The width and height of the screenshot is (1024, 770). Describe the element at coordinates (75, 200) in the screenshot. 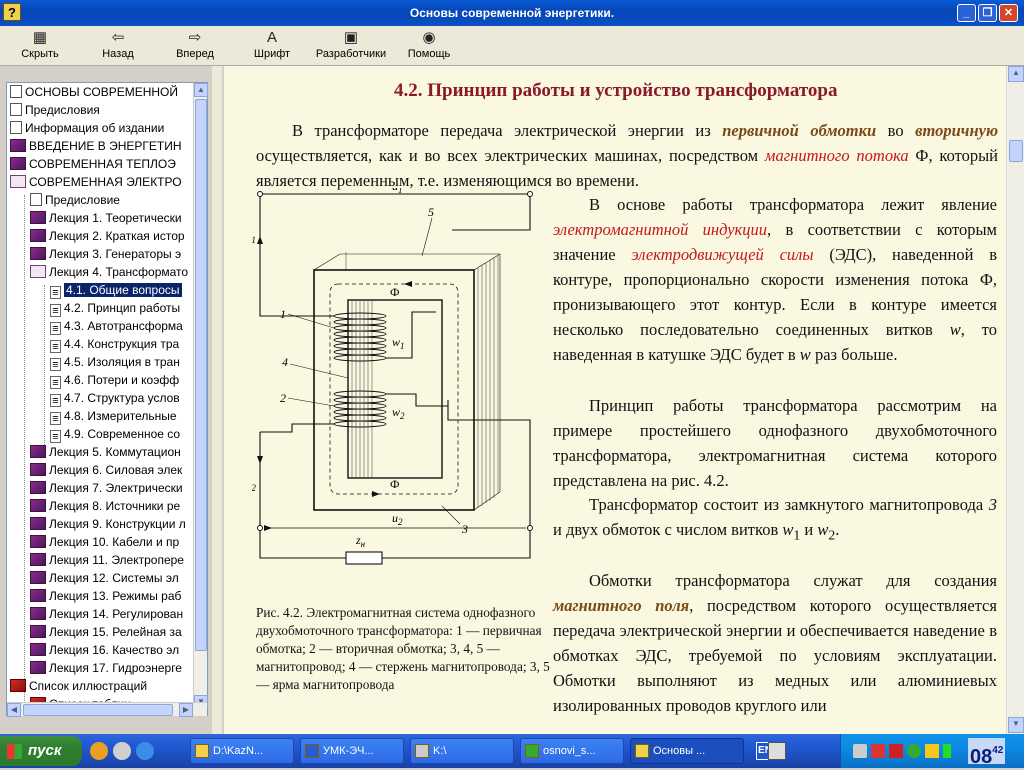

I see `tree-item: Предисловие` at that location.